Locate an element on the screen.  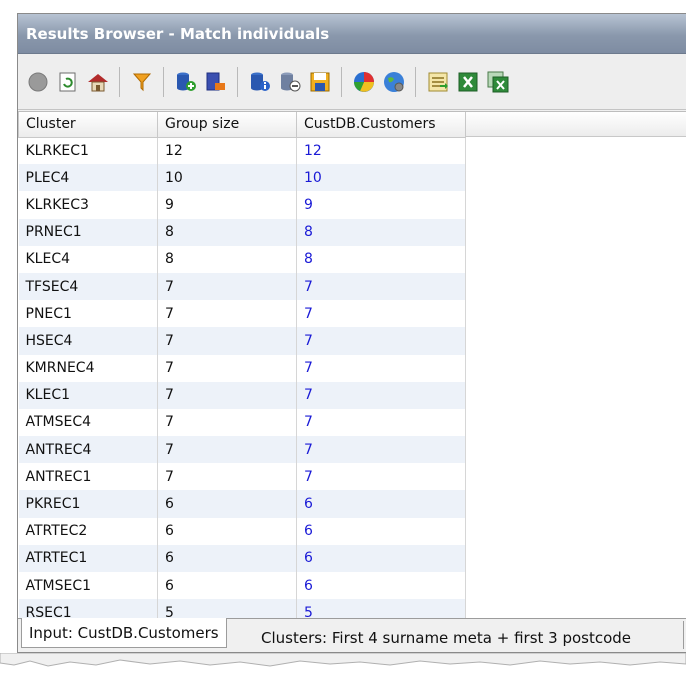
cell-cluster: ANTREC4 is located at coordinates (88, 450).